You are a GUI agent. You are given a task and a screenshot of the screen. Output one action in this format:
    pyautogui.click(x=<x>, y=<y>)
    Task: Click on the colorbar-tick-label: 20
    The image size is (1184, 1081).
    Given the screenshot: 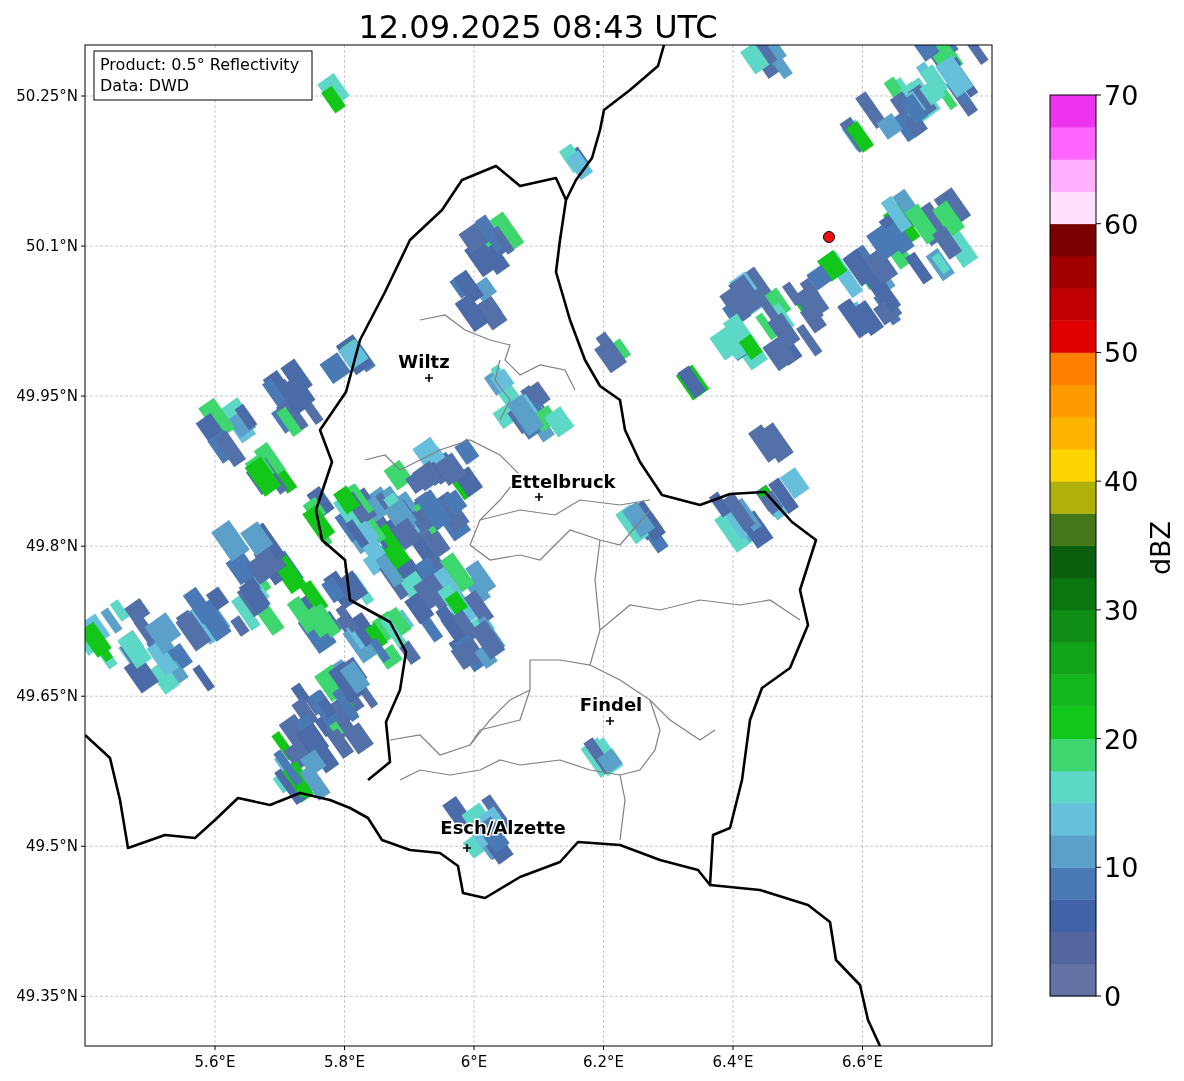 What is the action you would take?
    pyautogui.click(x=1121, y=739)
    